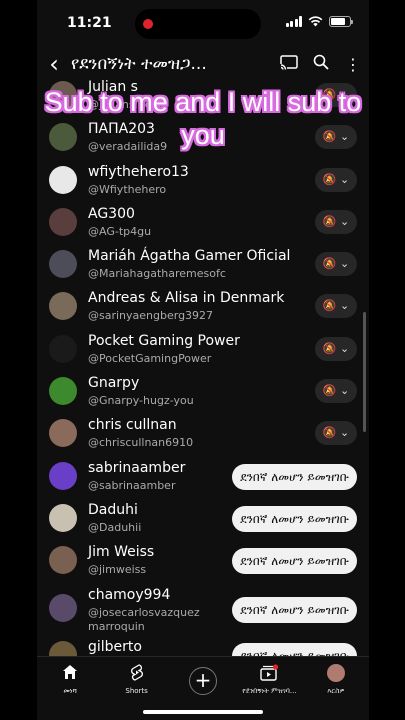 Image resolution: width=405 pixels, height=720 pixels. Describe the element at coordinates (289, 64) in the screenshot. I see `cast-icon` at that location.